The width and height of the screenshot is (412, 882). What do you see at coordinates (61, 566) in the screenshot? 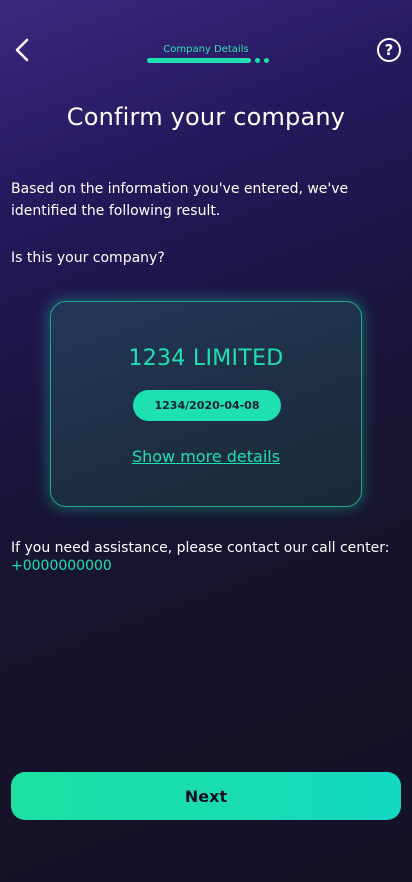
I see `call-center-phone-link: +0000000000` at bounding box center [61, 566].